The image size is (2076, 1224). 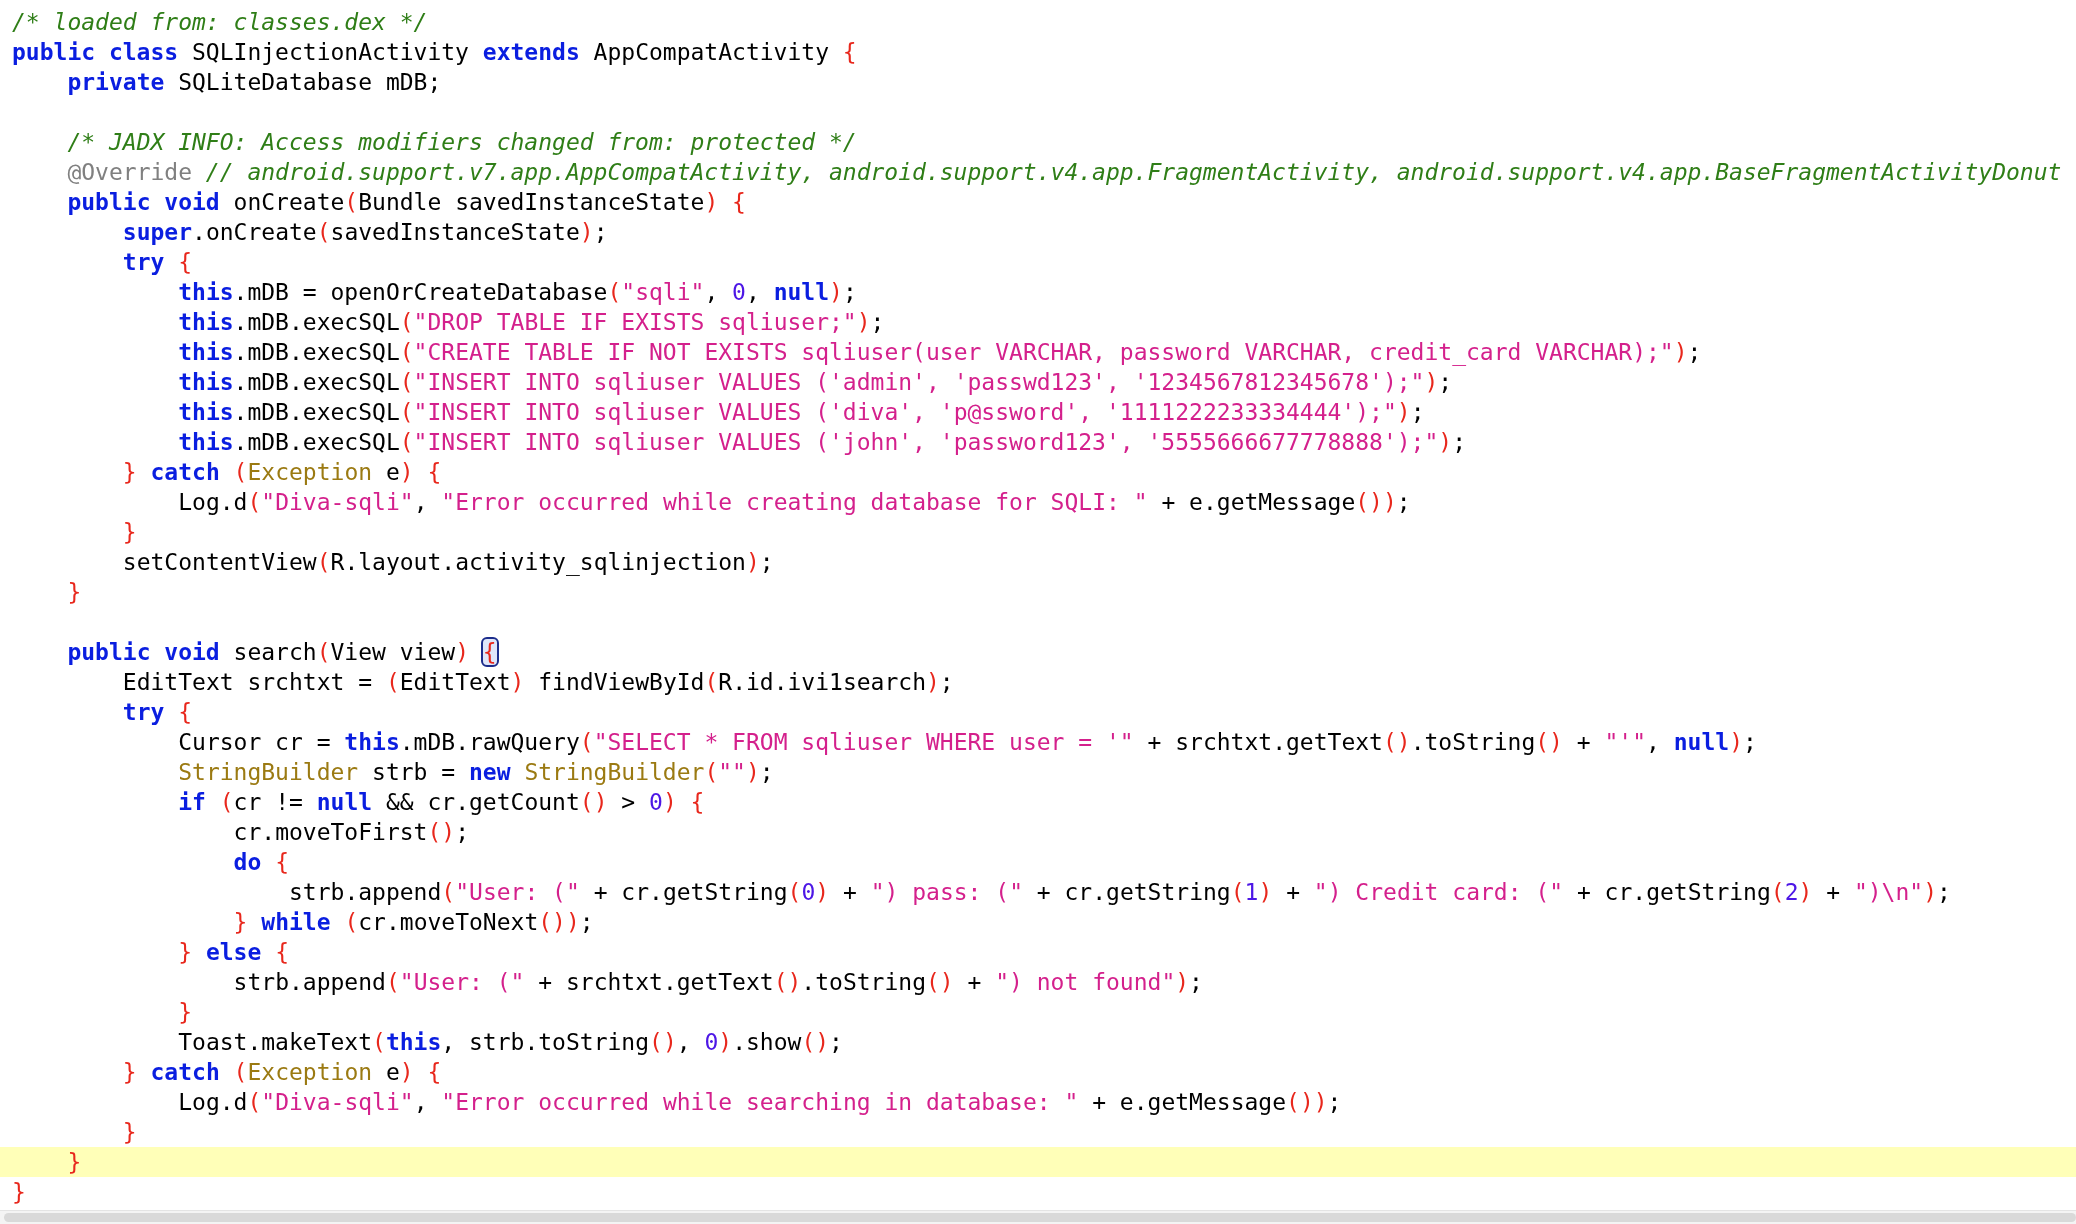 What do you see at coordinates (351, 832) in the screenshot?
I see `code-line: cr.moveToFirst();` at bounding box center [351, 832].